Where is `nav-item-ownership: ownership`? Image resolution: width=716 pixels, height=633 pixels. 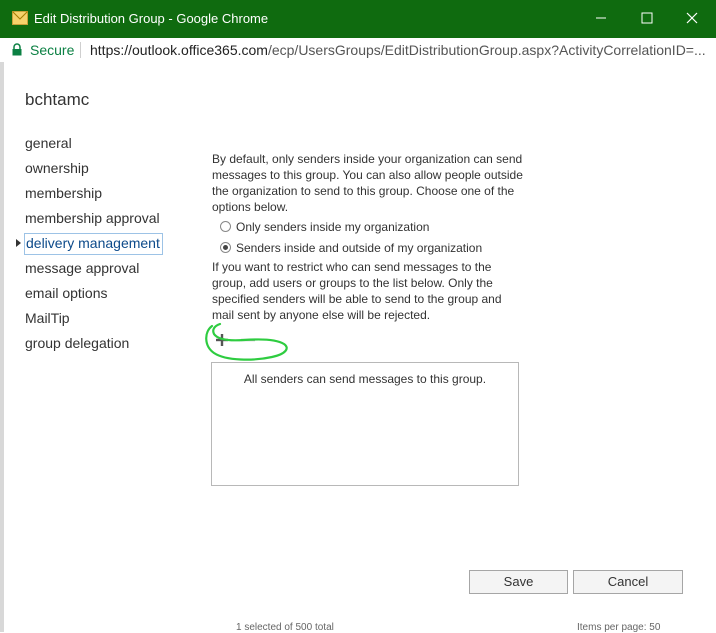
nav-item-ownership: ownership is located at coordinates (57, 169).